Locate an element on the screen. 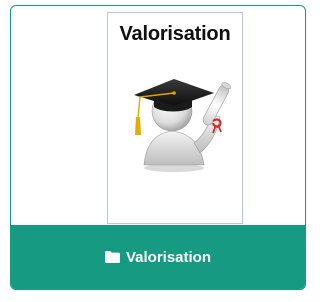 This screenshot has width=320, height=302. folder-icon is located at coordinates (112, 257).